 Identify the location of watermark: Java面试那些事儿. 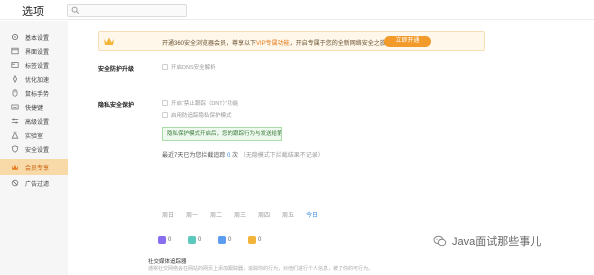
(487, 241).